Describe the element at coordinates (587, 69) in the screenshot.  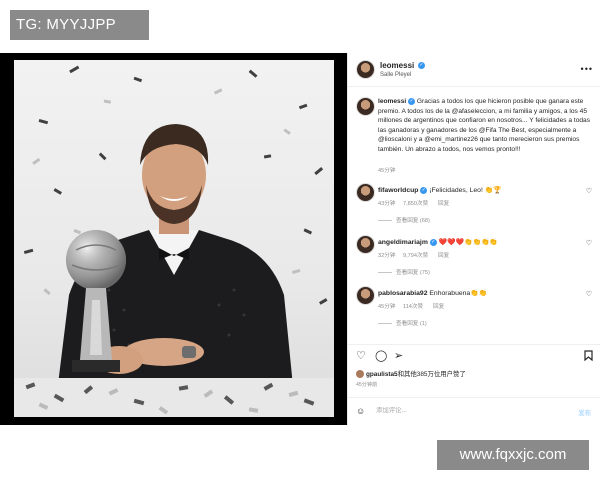
I see `more-icon: •••` at that location.